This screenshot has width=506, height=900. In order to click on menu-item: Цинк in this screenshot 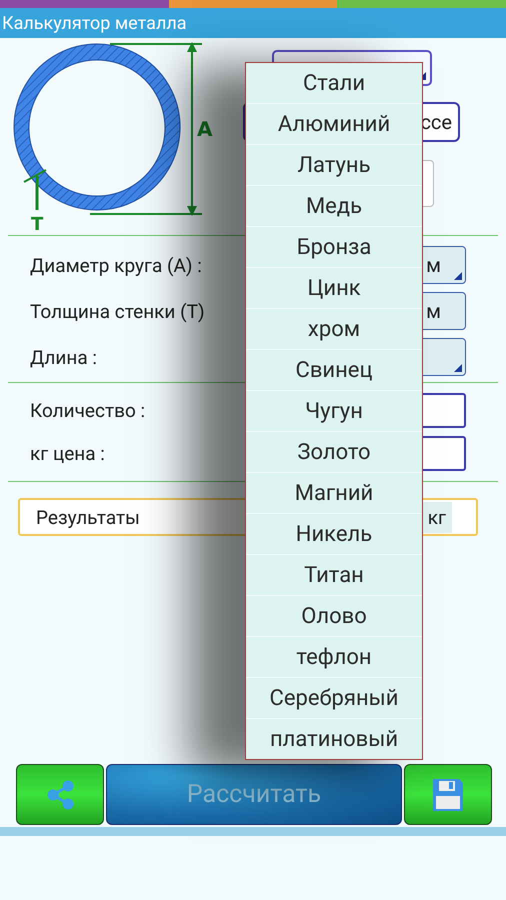, I will do `click(334, 288)`.